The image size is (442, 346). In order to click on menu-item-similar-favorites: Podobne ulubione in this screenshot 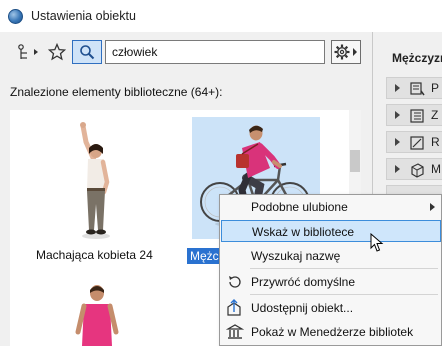, I will do `click(331, 207)`.